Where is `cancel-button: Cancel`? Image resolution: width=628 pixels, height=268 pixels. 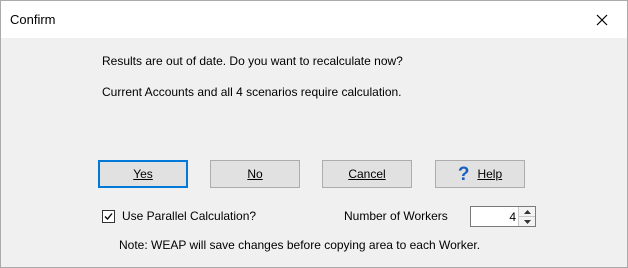 cancel-button: Cancel is located at coordinates (367, 174).